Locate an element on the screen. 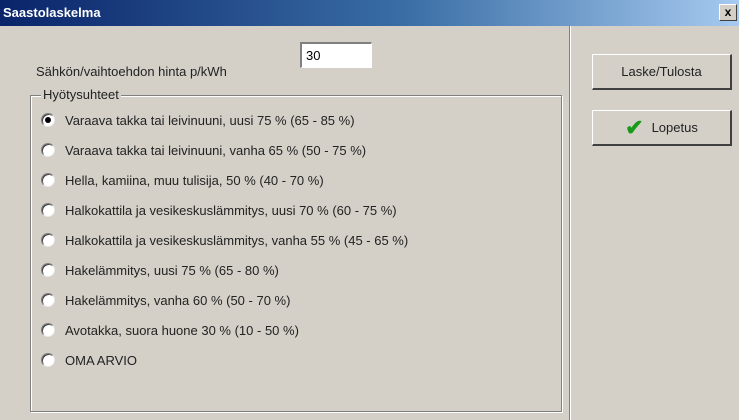 The width and height of the screenshot is (739, 420). efficiency-group-title: Hyötysuhteet is located at coordinates (81, 94).